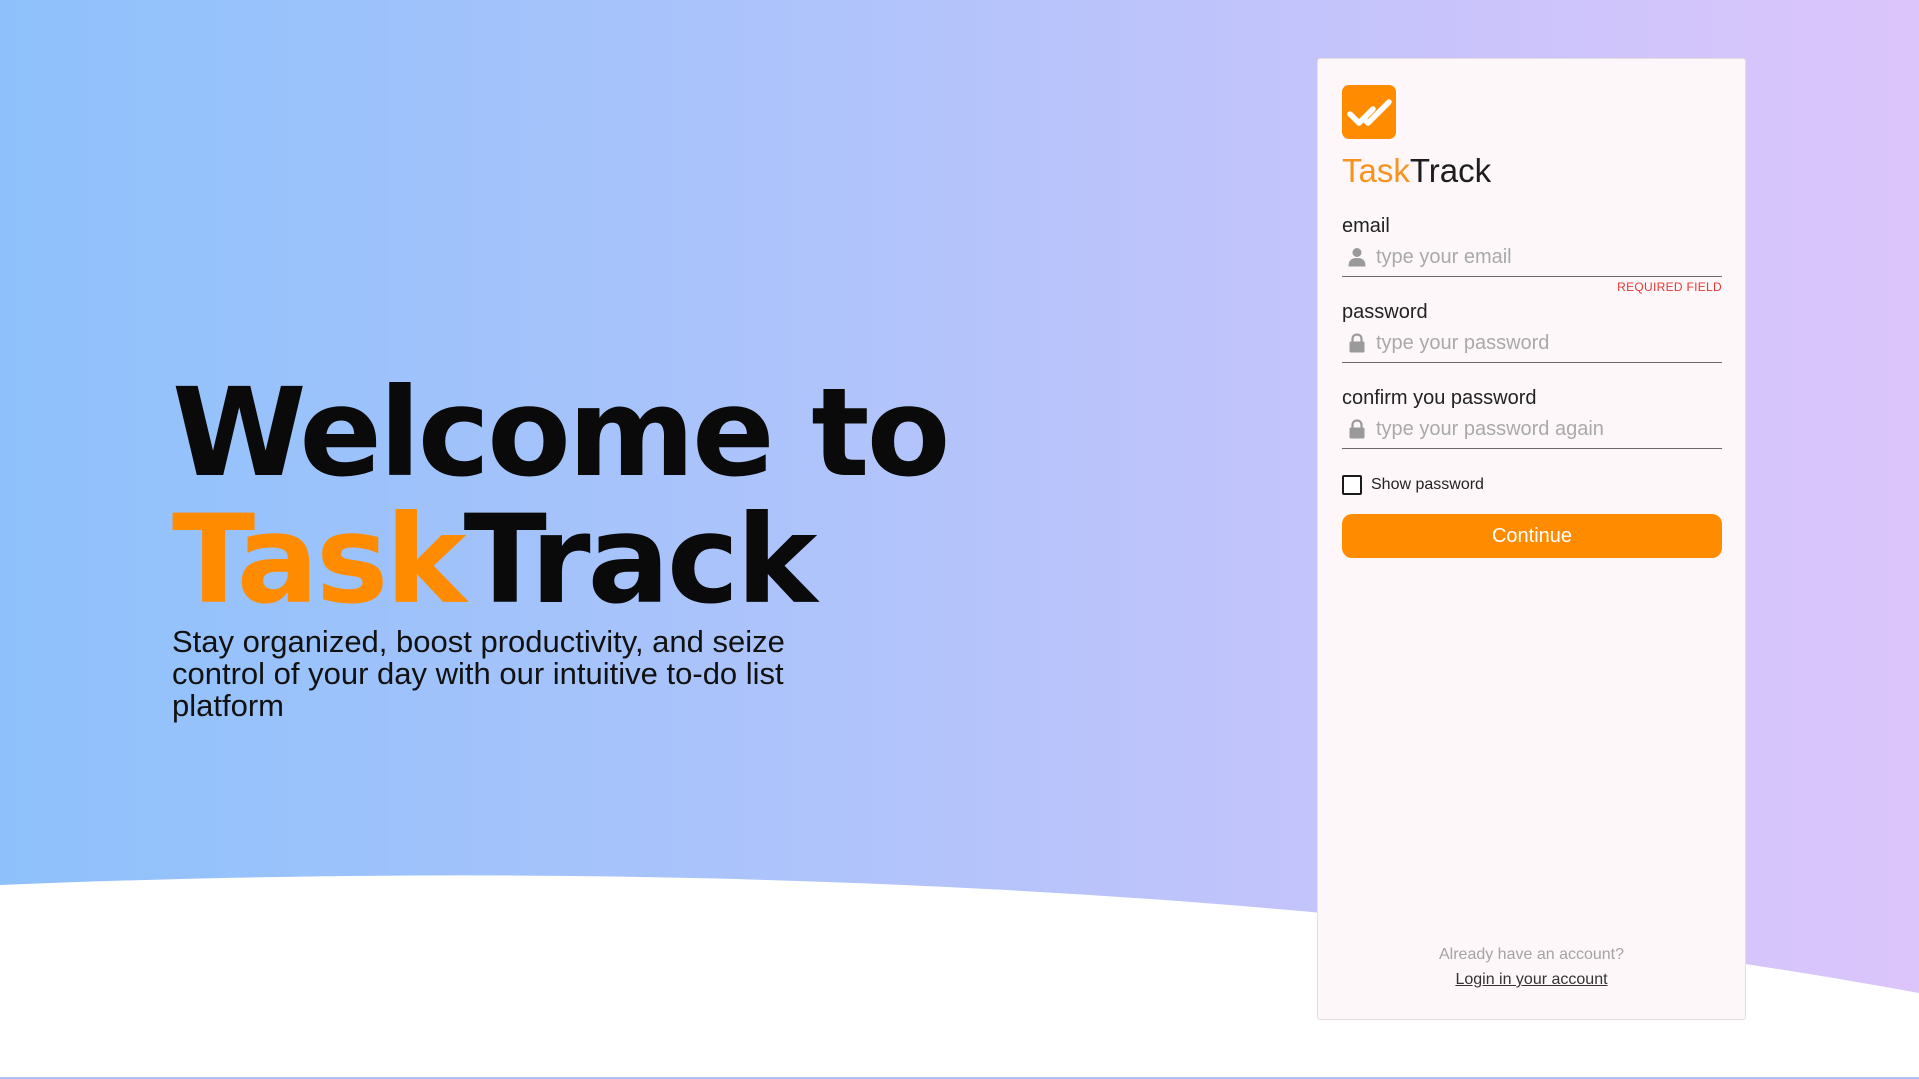 The height and width of the screenshot is (1079, 1919). I want to click on show-password-checkbox, so click(1352, 485).